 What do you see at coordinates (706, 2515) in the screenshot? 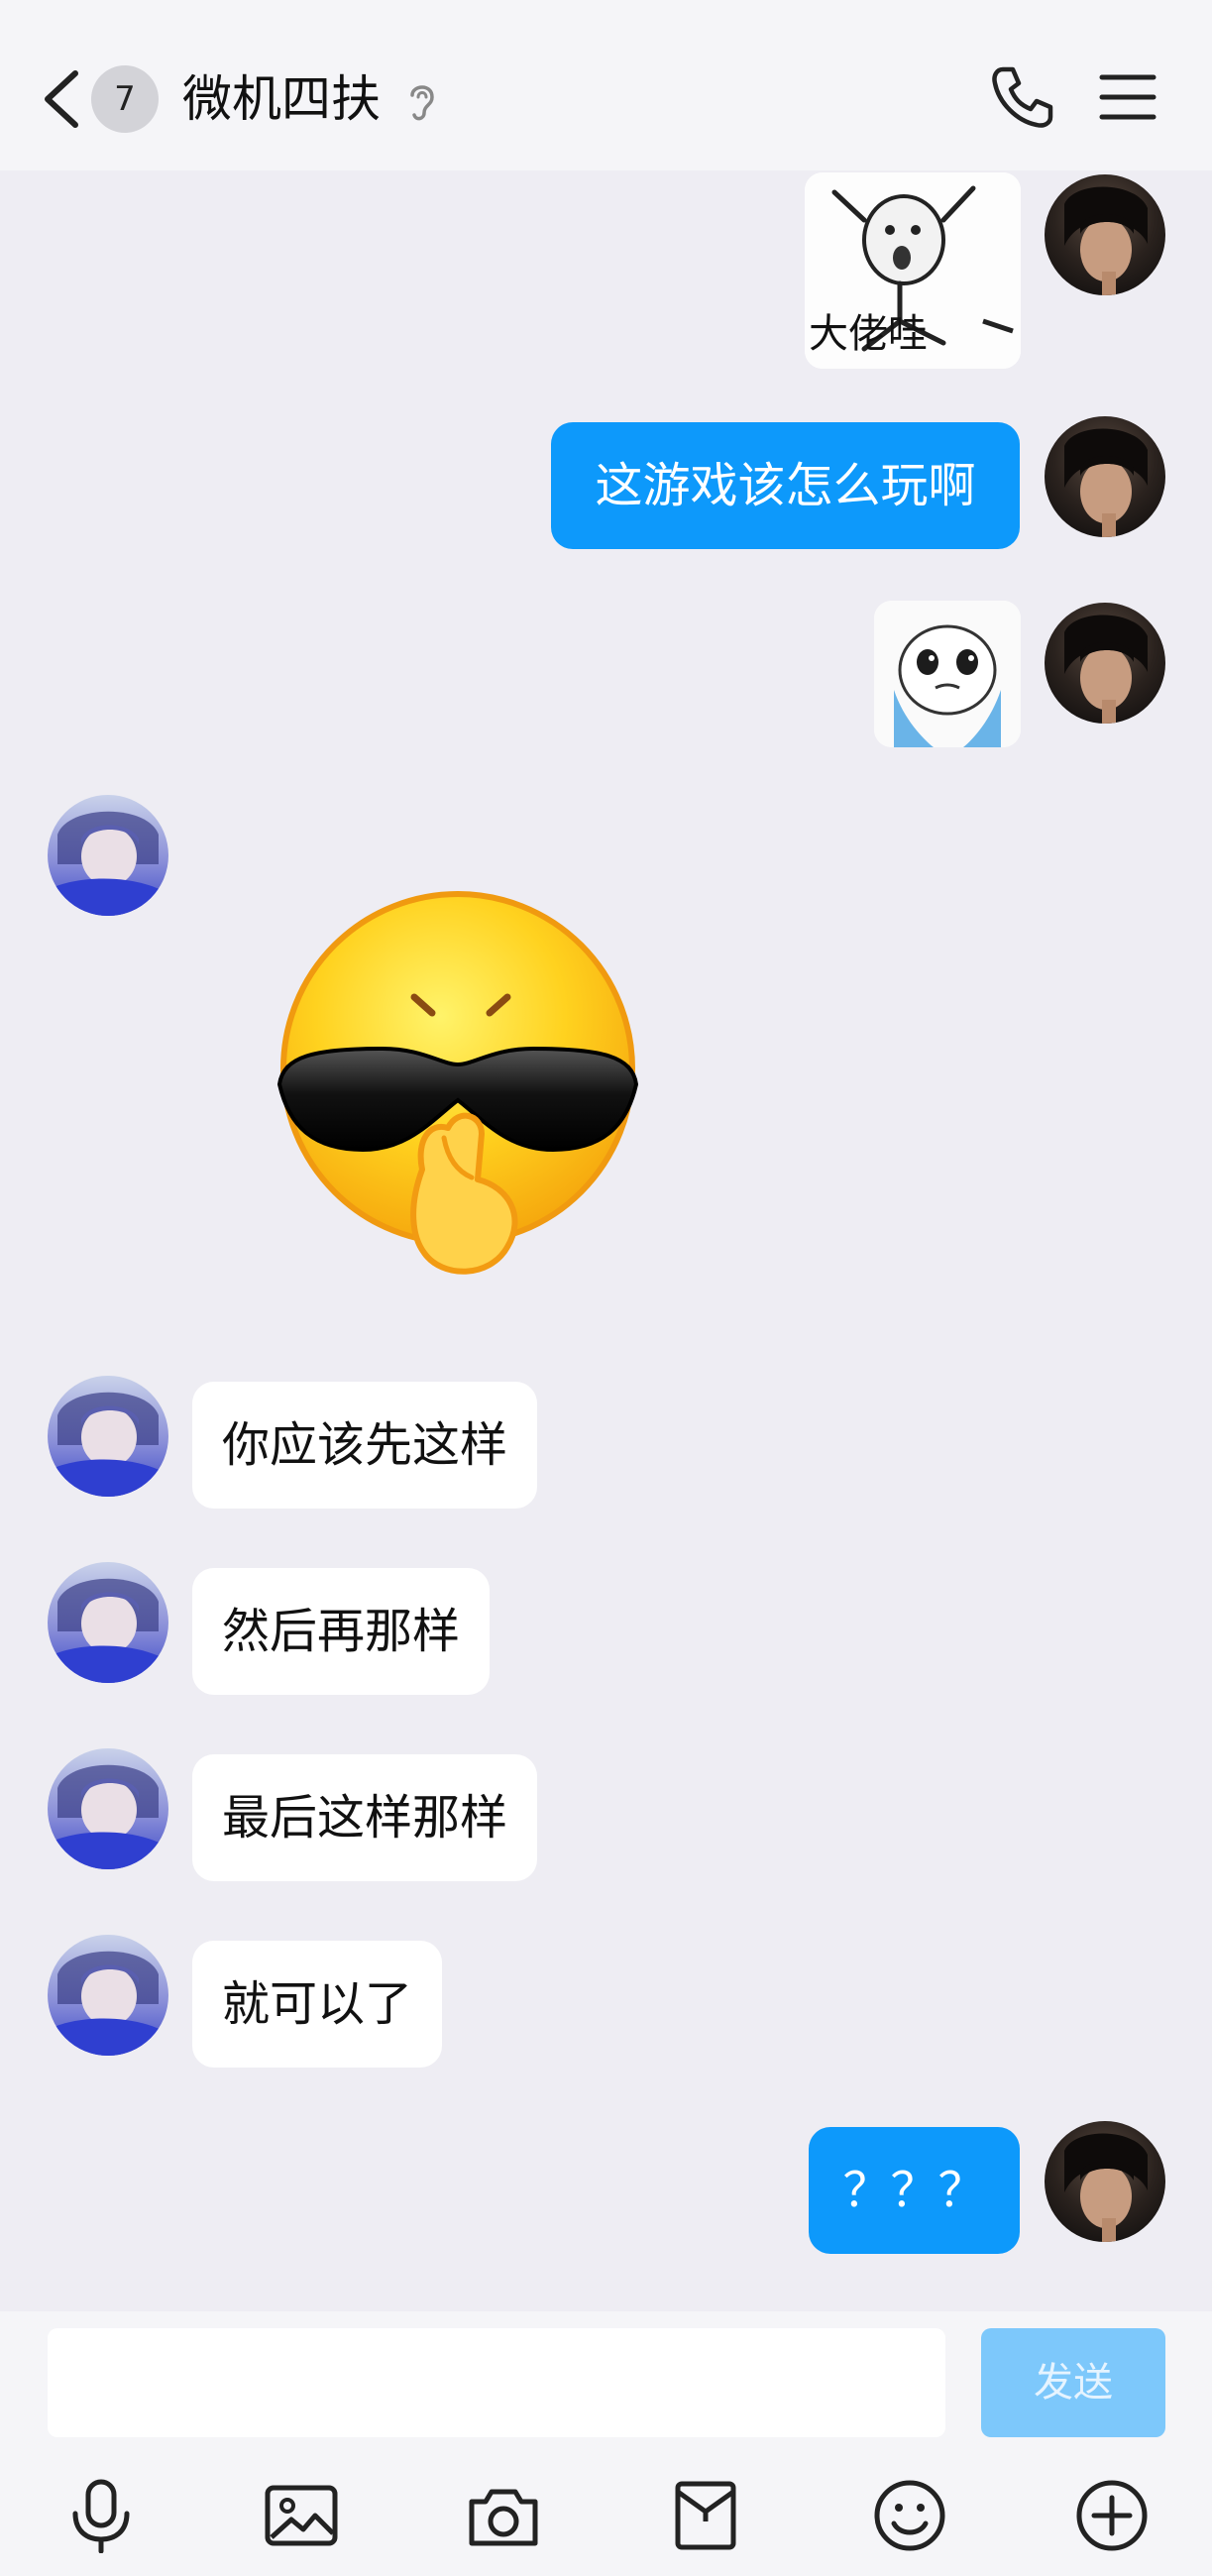
I see `red-packet-icon` at bounding box center [706, 2515].